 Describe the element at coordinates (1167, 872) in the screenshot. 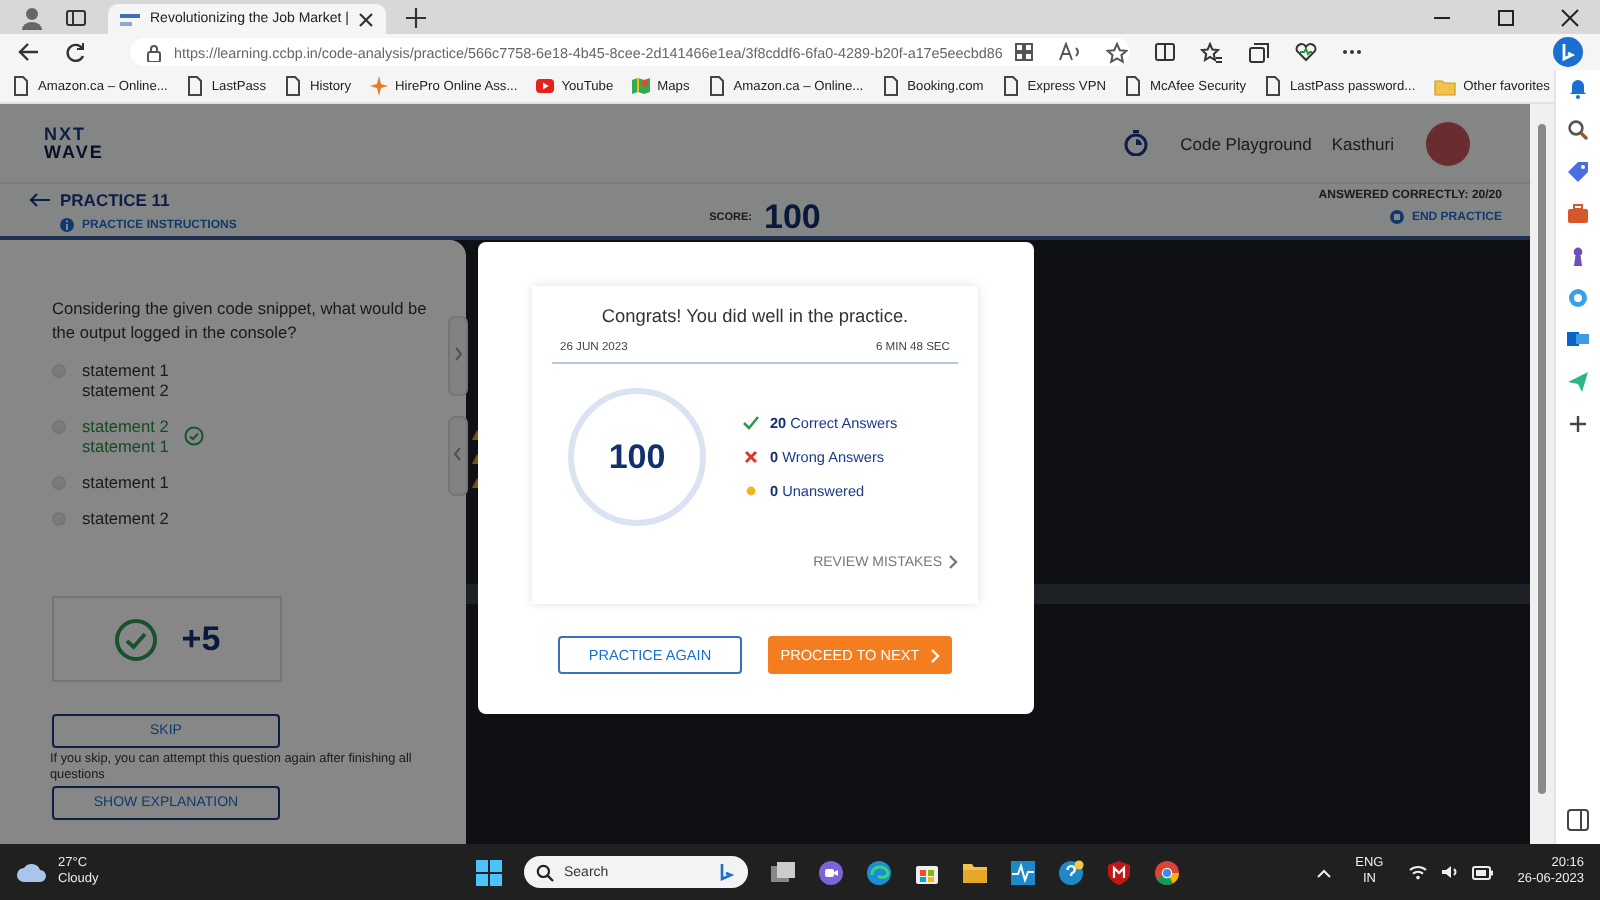

I see `chrome-icon` at that location.